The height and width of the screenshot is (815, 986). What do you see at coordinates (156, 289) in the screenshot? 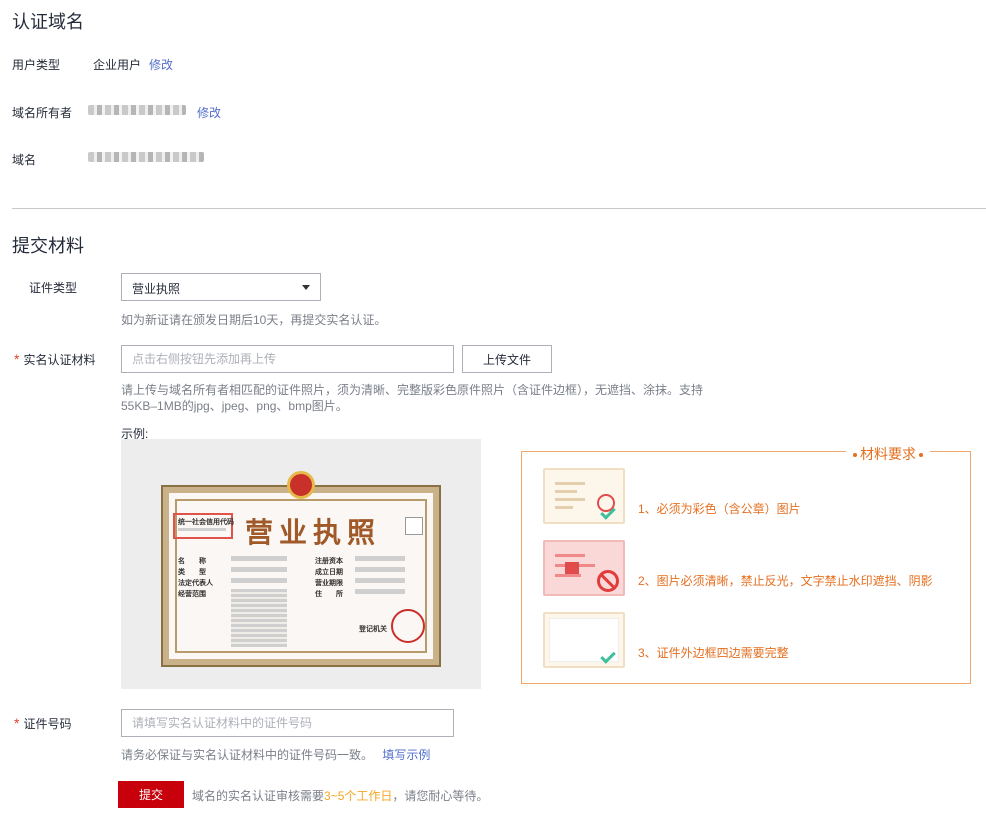
I see `cert-type-selected: 营业执照` at bounding box center [156, 289].